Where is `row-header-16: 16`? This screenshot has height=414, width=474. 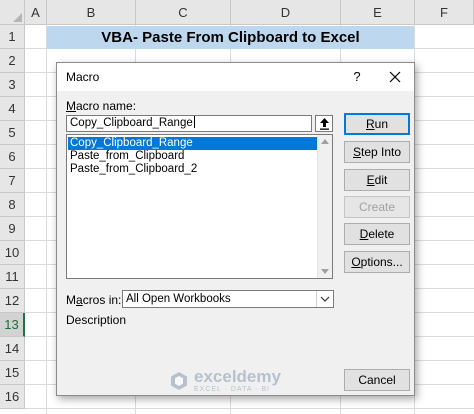 row-header-16: 16 is located at coordinates (12, 397).